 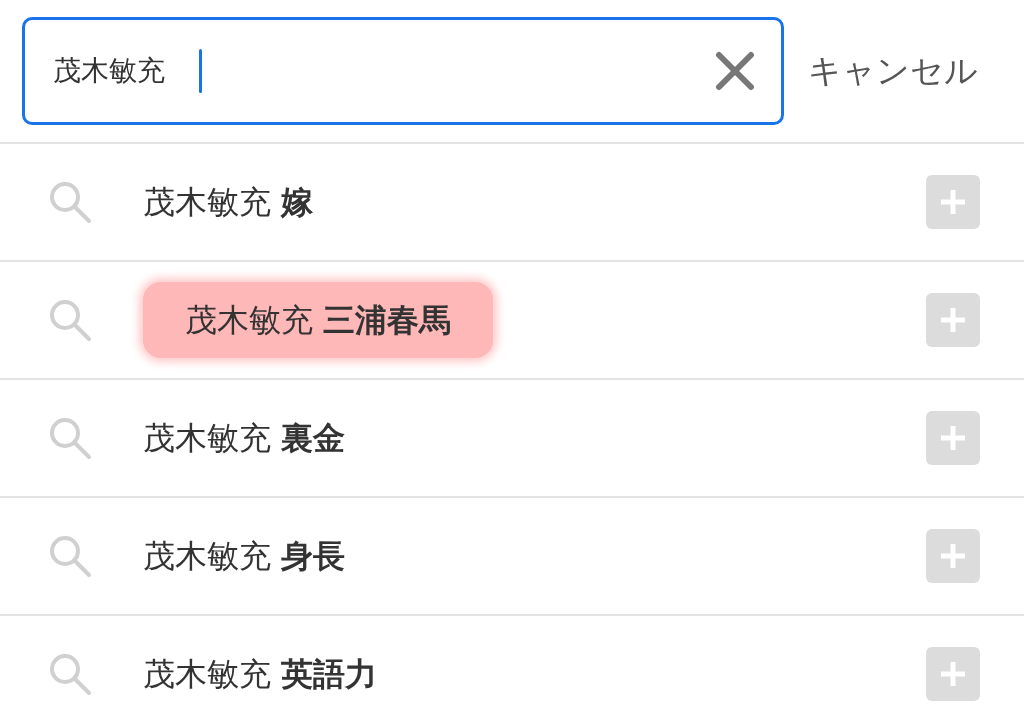 What do you see at coordinates (893, 71) in the screenshot?
I see `cancel-button: キャンセル` at bounding box center [893, 71].